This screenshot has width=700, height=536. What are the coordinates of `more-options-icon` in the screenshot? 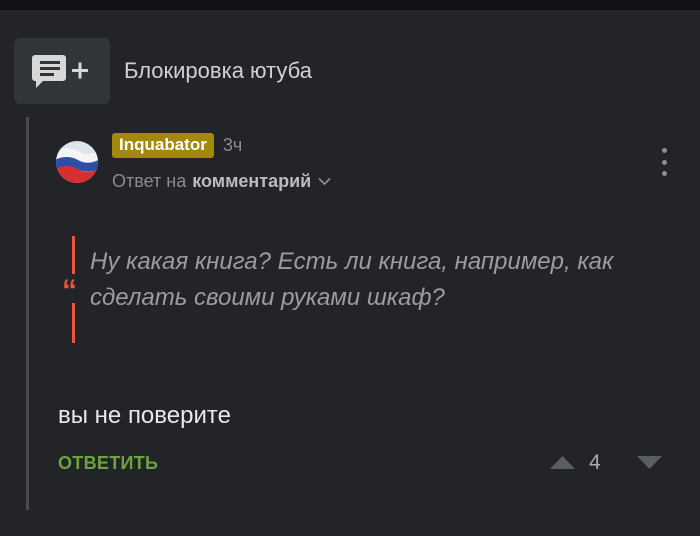 It's located at (664, 162).